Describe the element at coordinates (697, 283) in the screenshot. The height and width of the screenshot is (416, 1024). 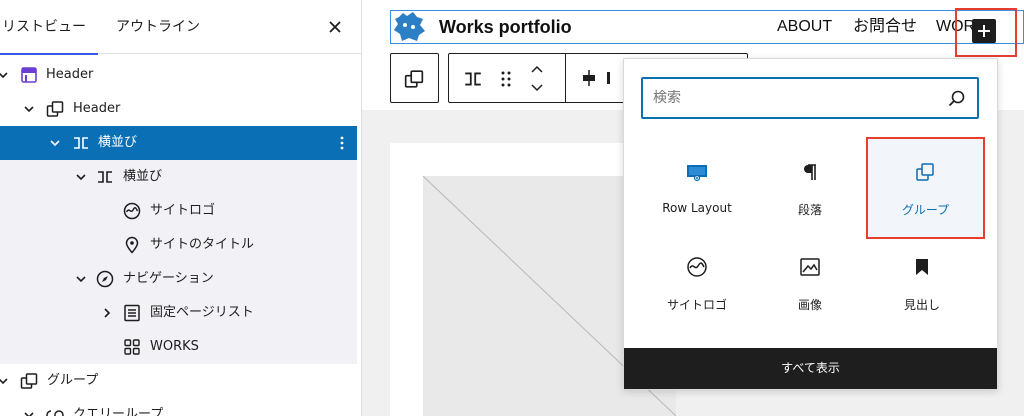
I see `block-site-logo: サイトロゴ` at that location.